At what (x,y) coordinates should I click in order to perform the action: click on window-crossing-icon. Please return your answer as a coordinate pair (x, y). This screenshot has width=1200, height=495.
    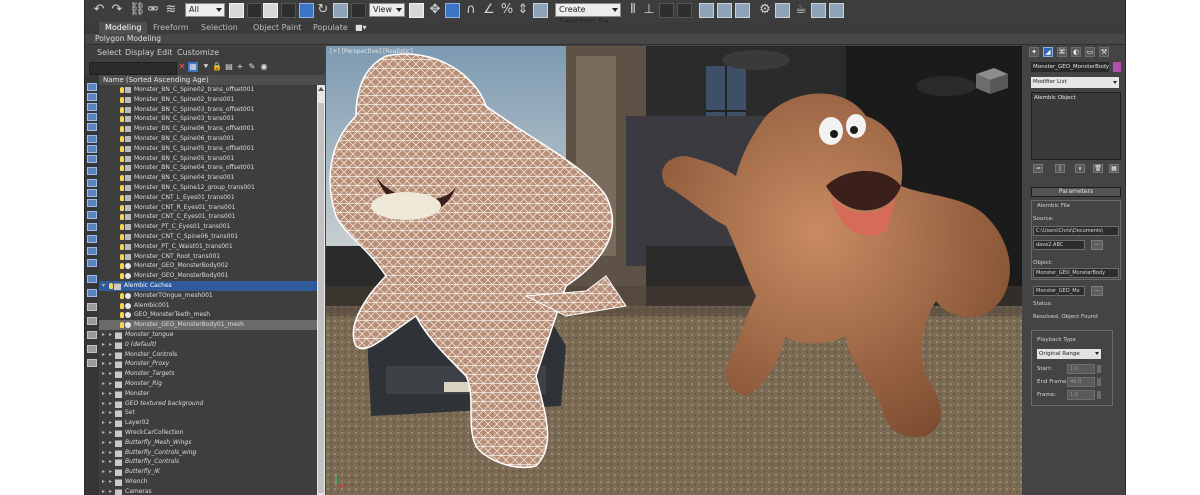
    Looking at the image, I should click on (288, 10).